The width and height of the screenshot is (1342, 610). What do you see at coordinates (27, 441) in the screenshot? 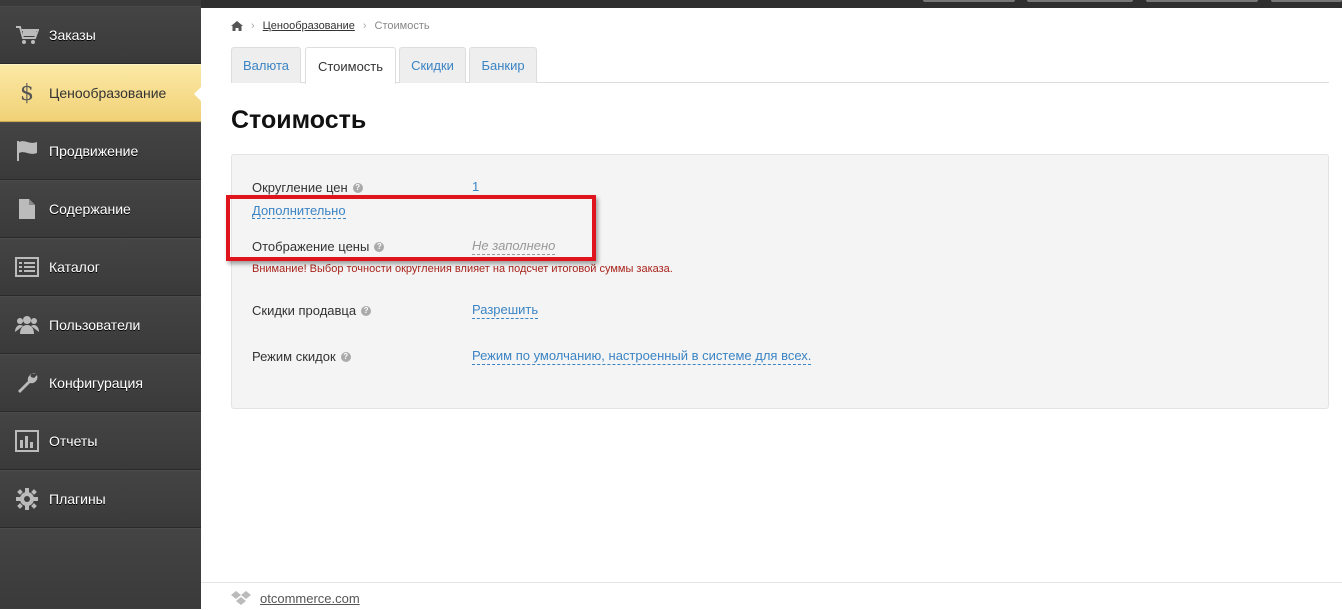
I see `chart-icon` at bounding box center [27, 441].